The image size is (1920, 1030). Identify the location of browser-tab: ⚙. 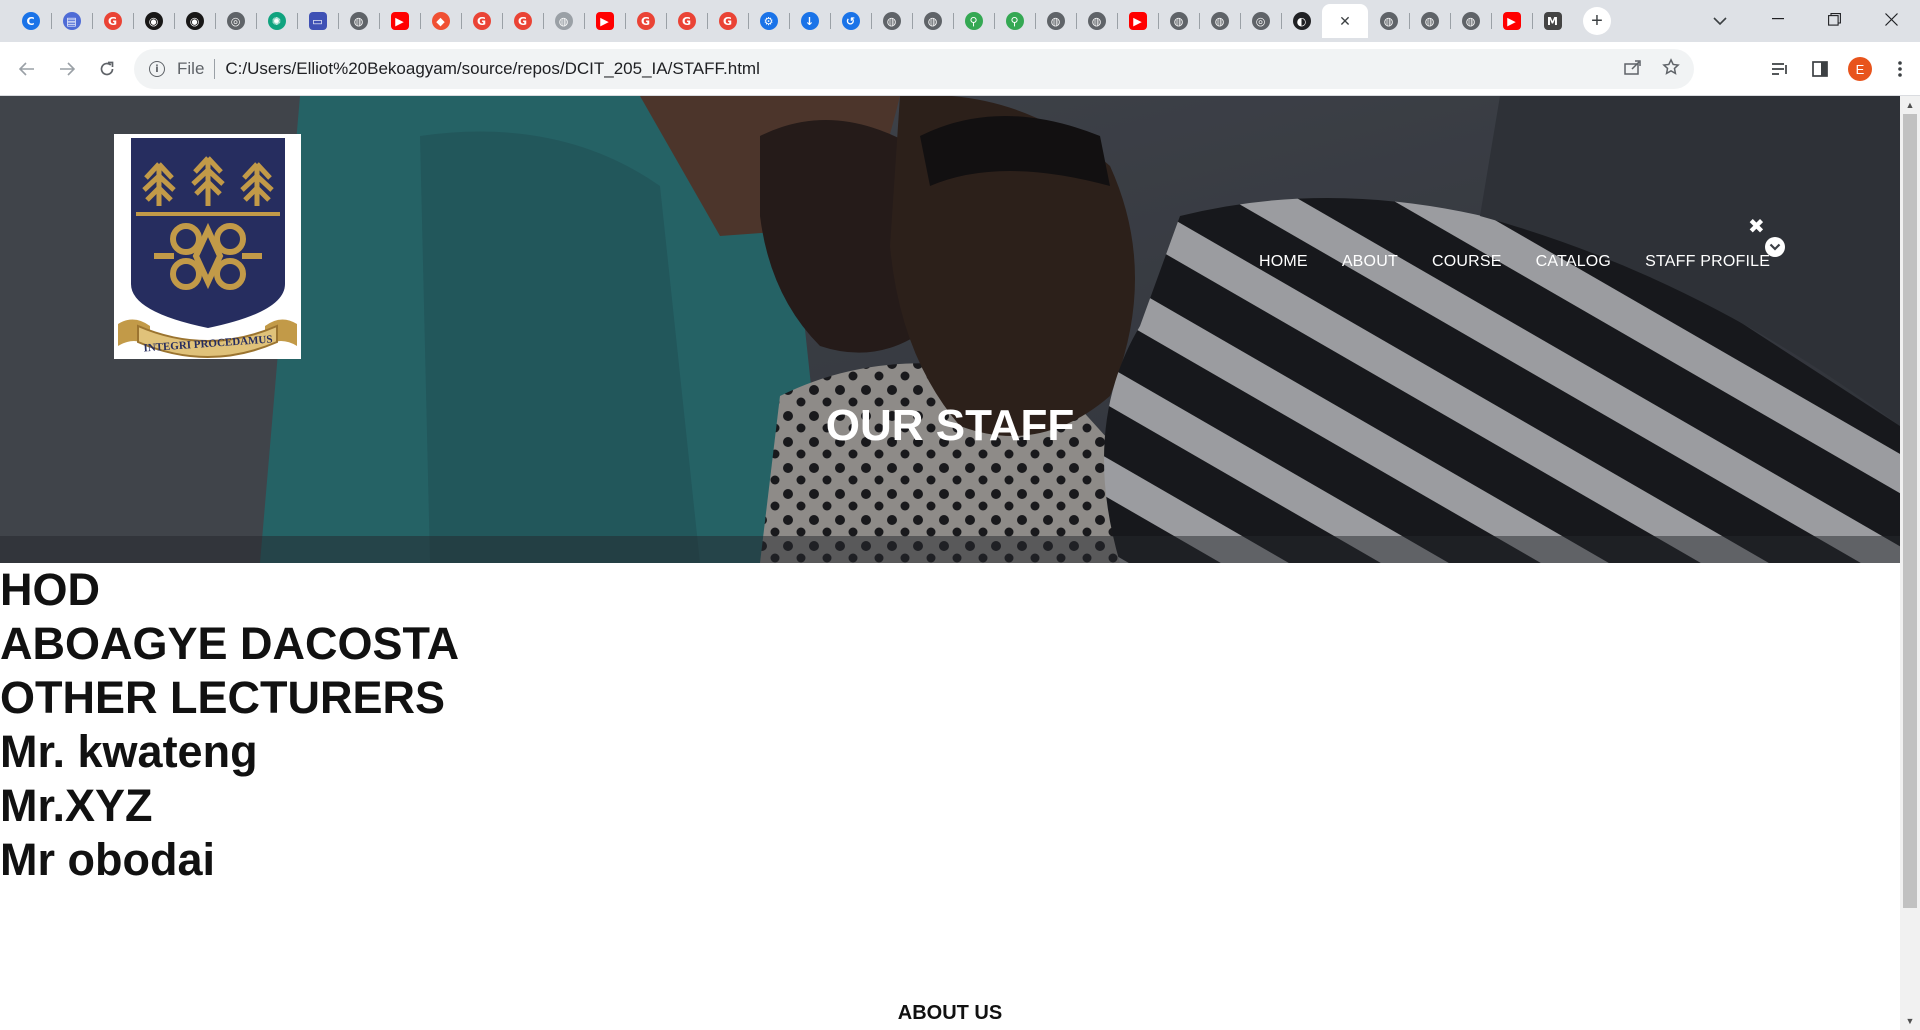
(768, 21).